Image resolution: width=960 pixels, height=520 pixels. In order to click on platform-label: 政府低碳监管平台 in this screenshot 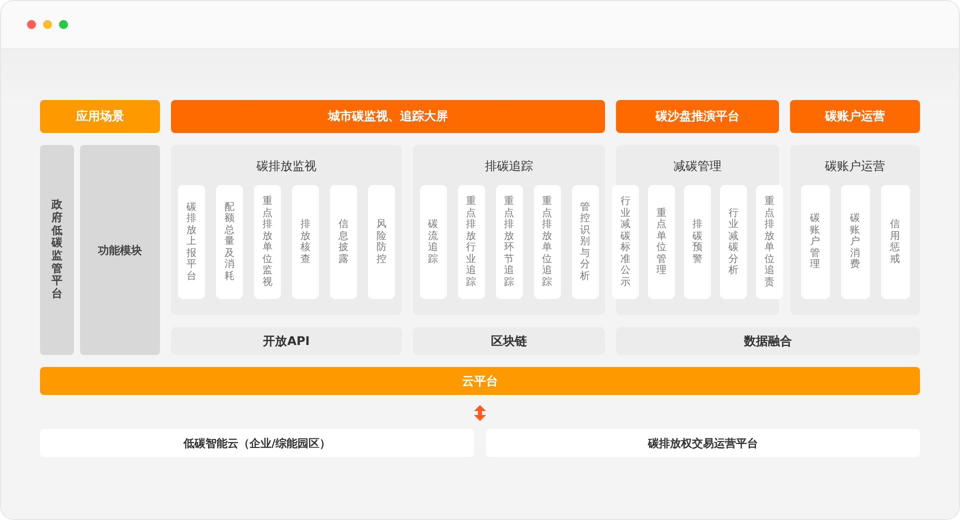, I will do `click(57, 250)`.